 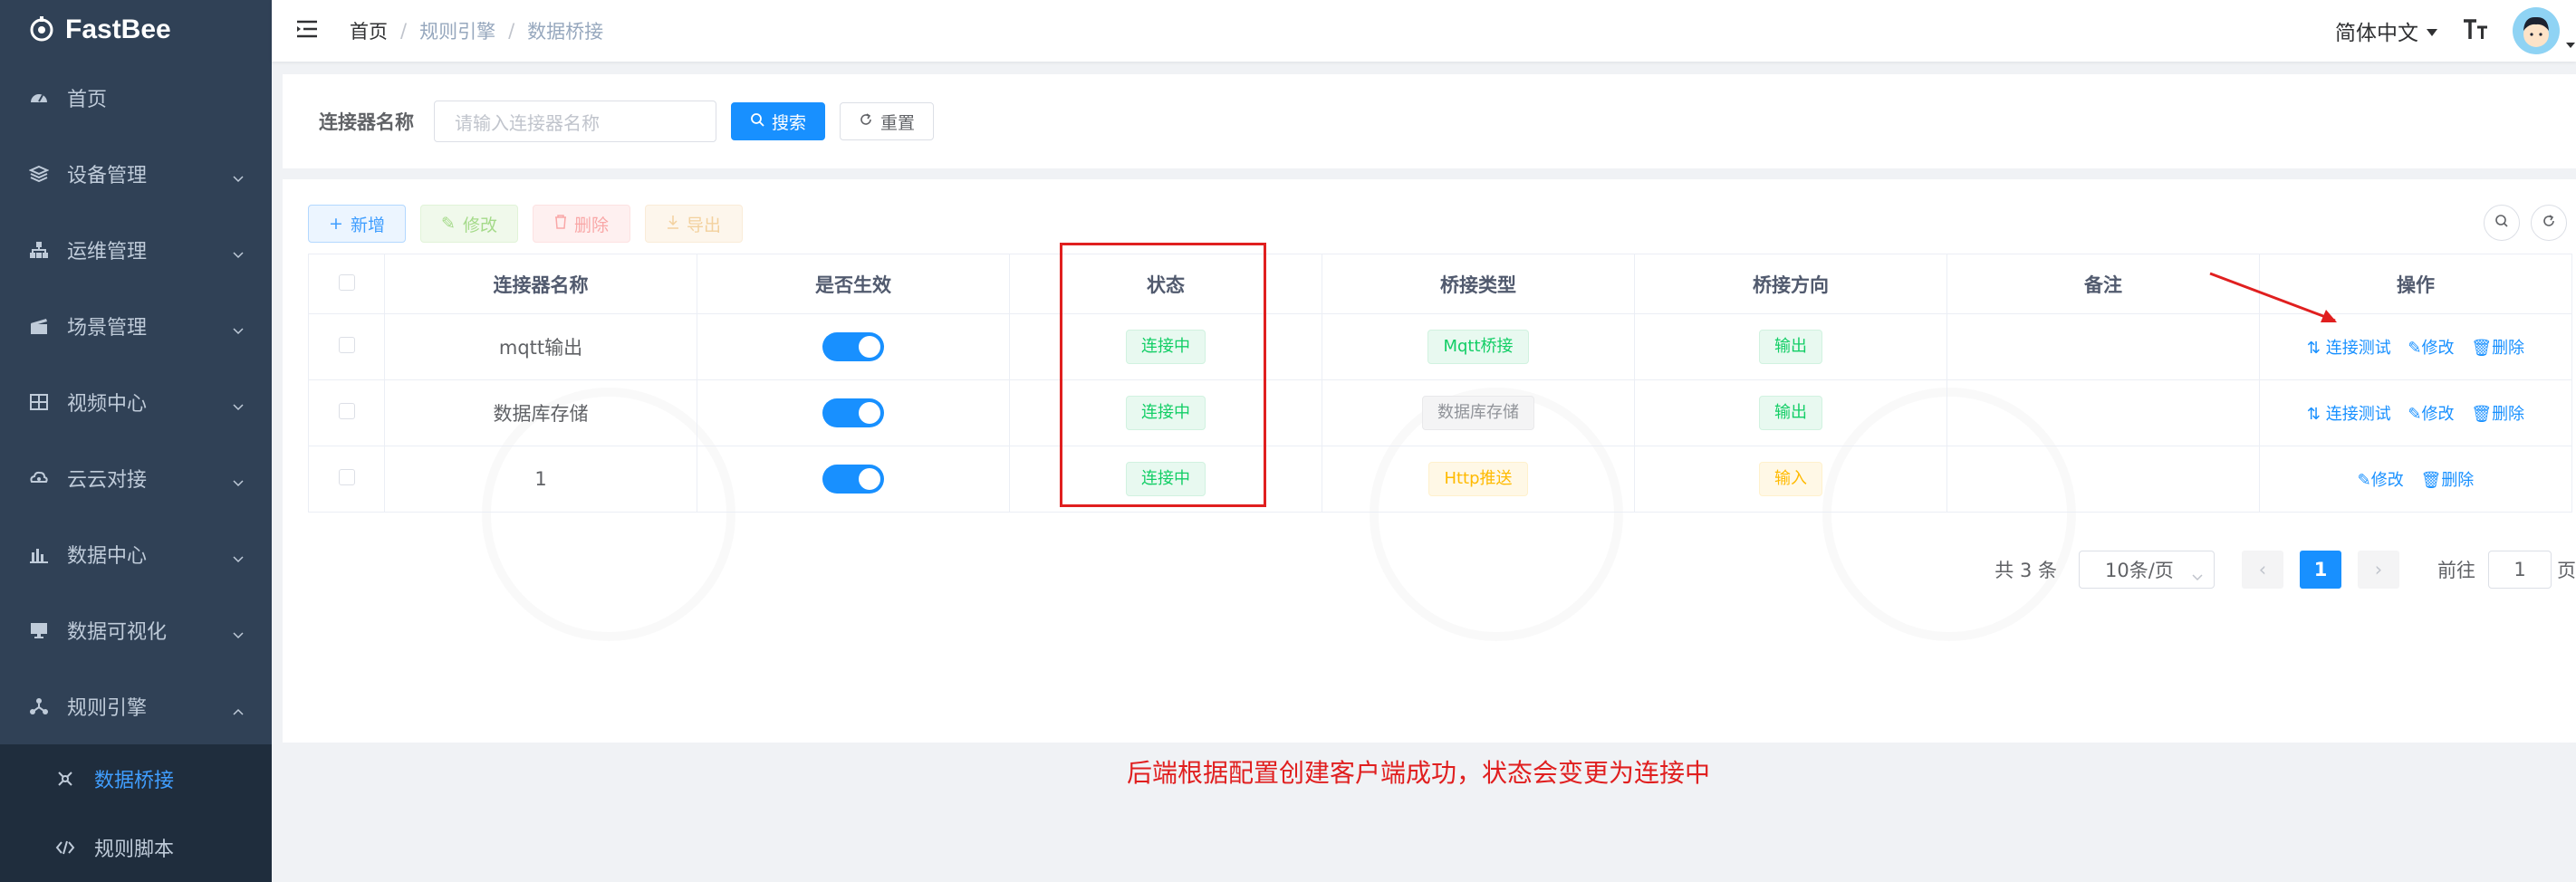 I want to click on caret-down-icon, so click(x=2432, y=31).